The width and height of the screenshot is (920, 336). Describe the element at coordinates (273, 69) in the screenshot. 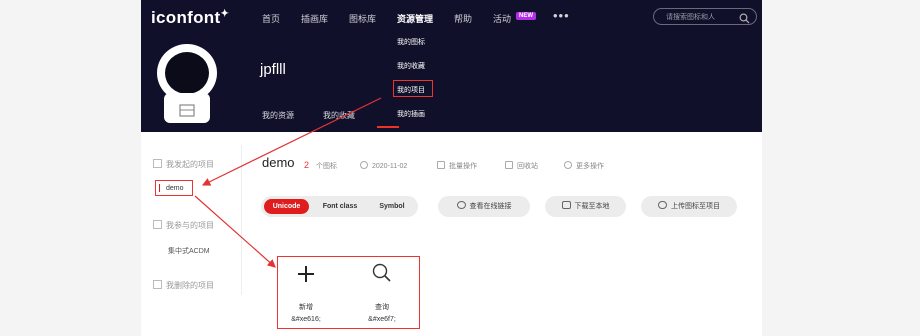

I see `username: jpflll` at that location.